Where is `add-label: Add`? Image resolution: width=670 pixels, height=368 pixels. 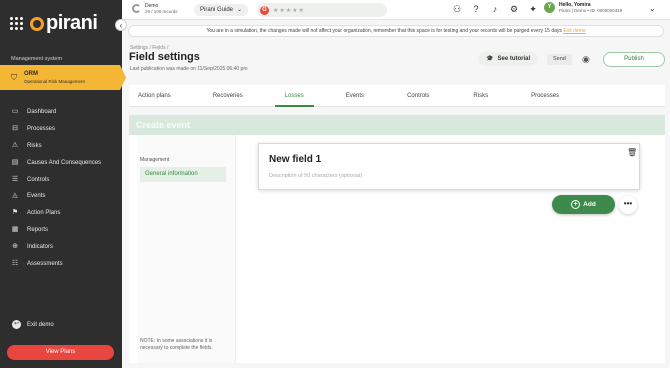 add-label: Add is located at coordinates (589, 204).